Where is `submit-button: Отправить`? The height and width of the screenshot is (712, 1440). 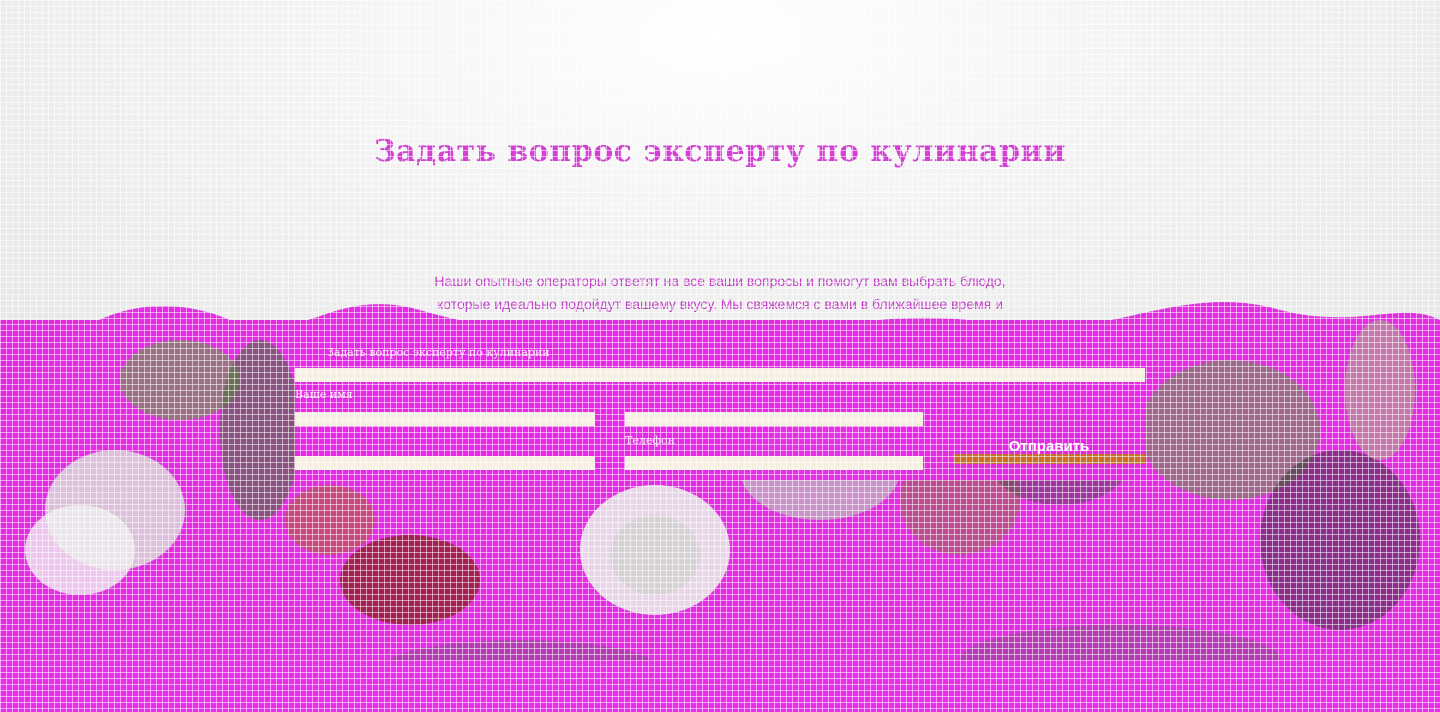
submit-button: Отправить is located at coordinates (1049, 447).